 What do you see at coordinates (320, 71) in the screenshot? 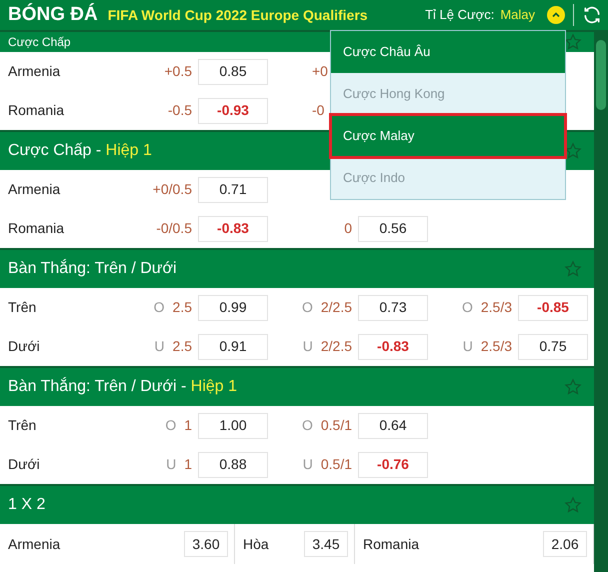
I see `handicap-line: +0` at bounding box center [320, 71].